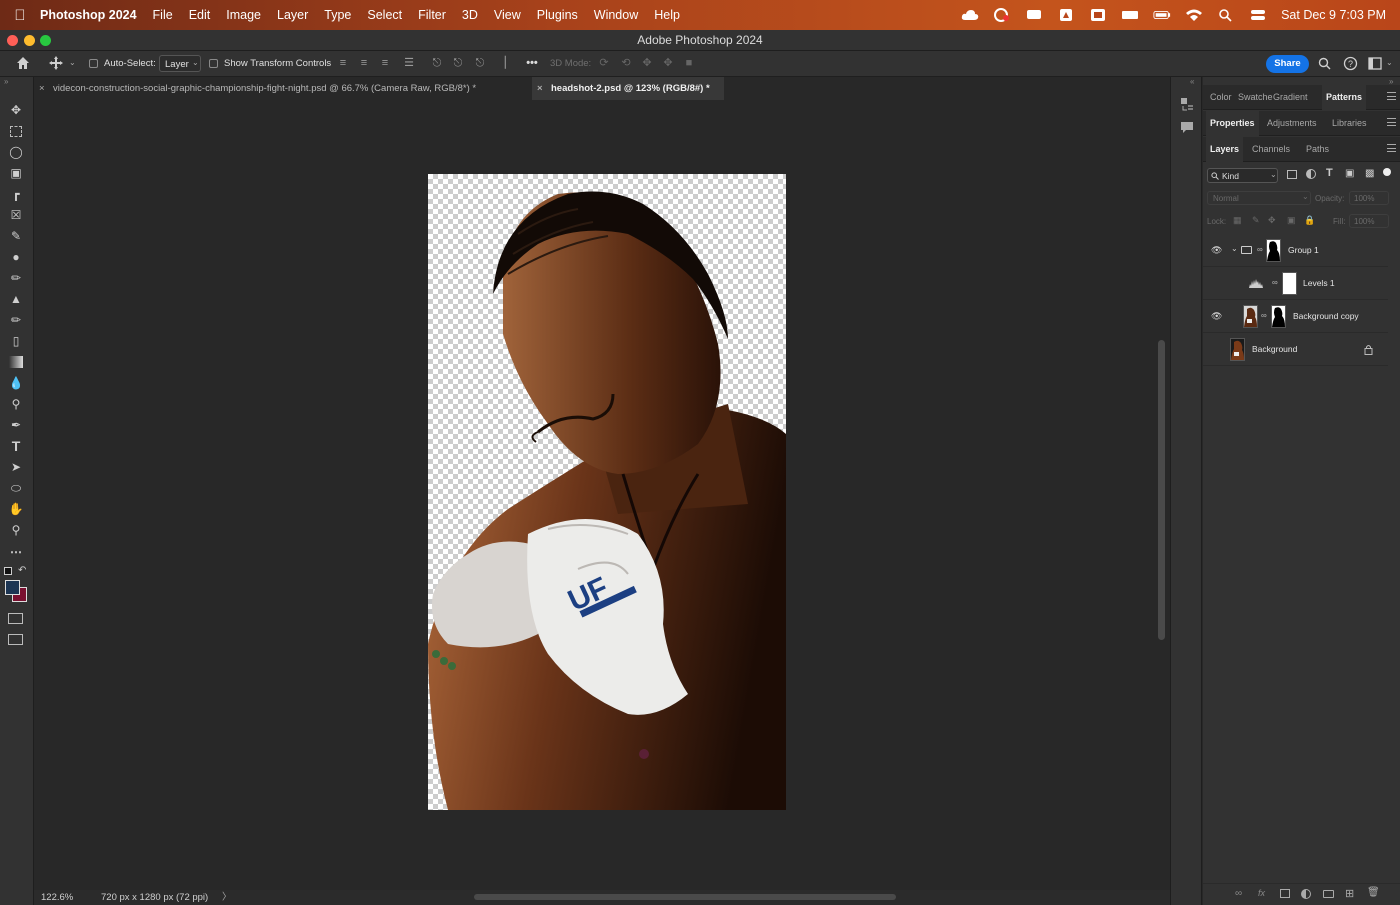 The height and width of the screenshot is (905, 1400). What do you see at coordinates (557, 15) in the screenshot?
I see `menu-plugins: Plugins` at bounding box center [557, 15].